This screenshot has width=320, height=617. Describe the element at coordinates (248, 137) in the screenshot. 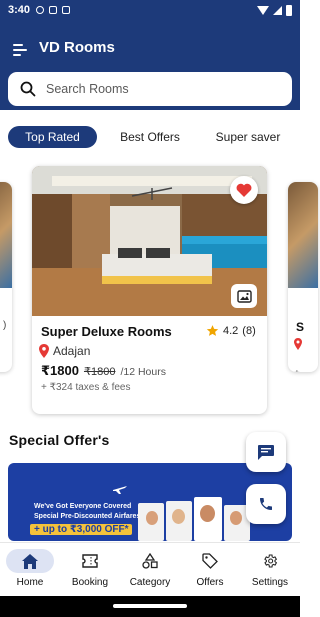

I see `tab-super-saver: Super saver` at that location.